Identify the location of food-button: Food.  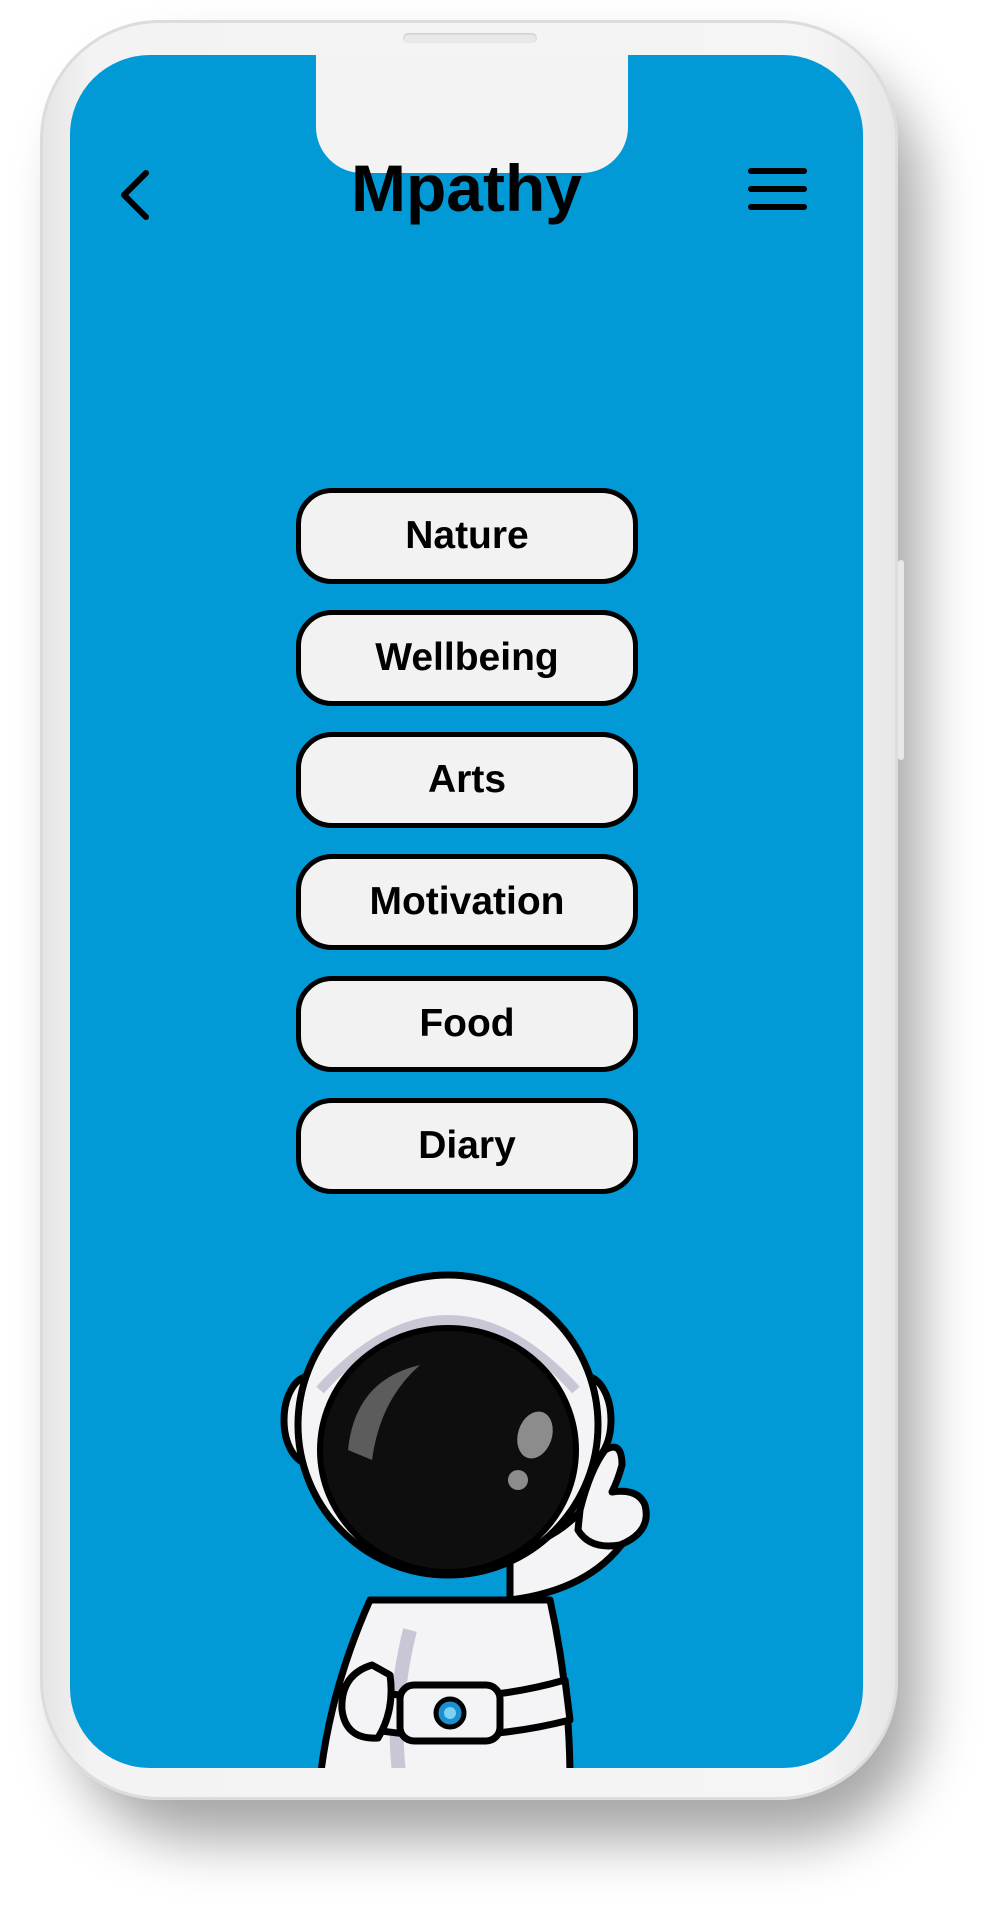
(467, 1024).